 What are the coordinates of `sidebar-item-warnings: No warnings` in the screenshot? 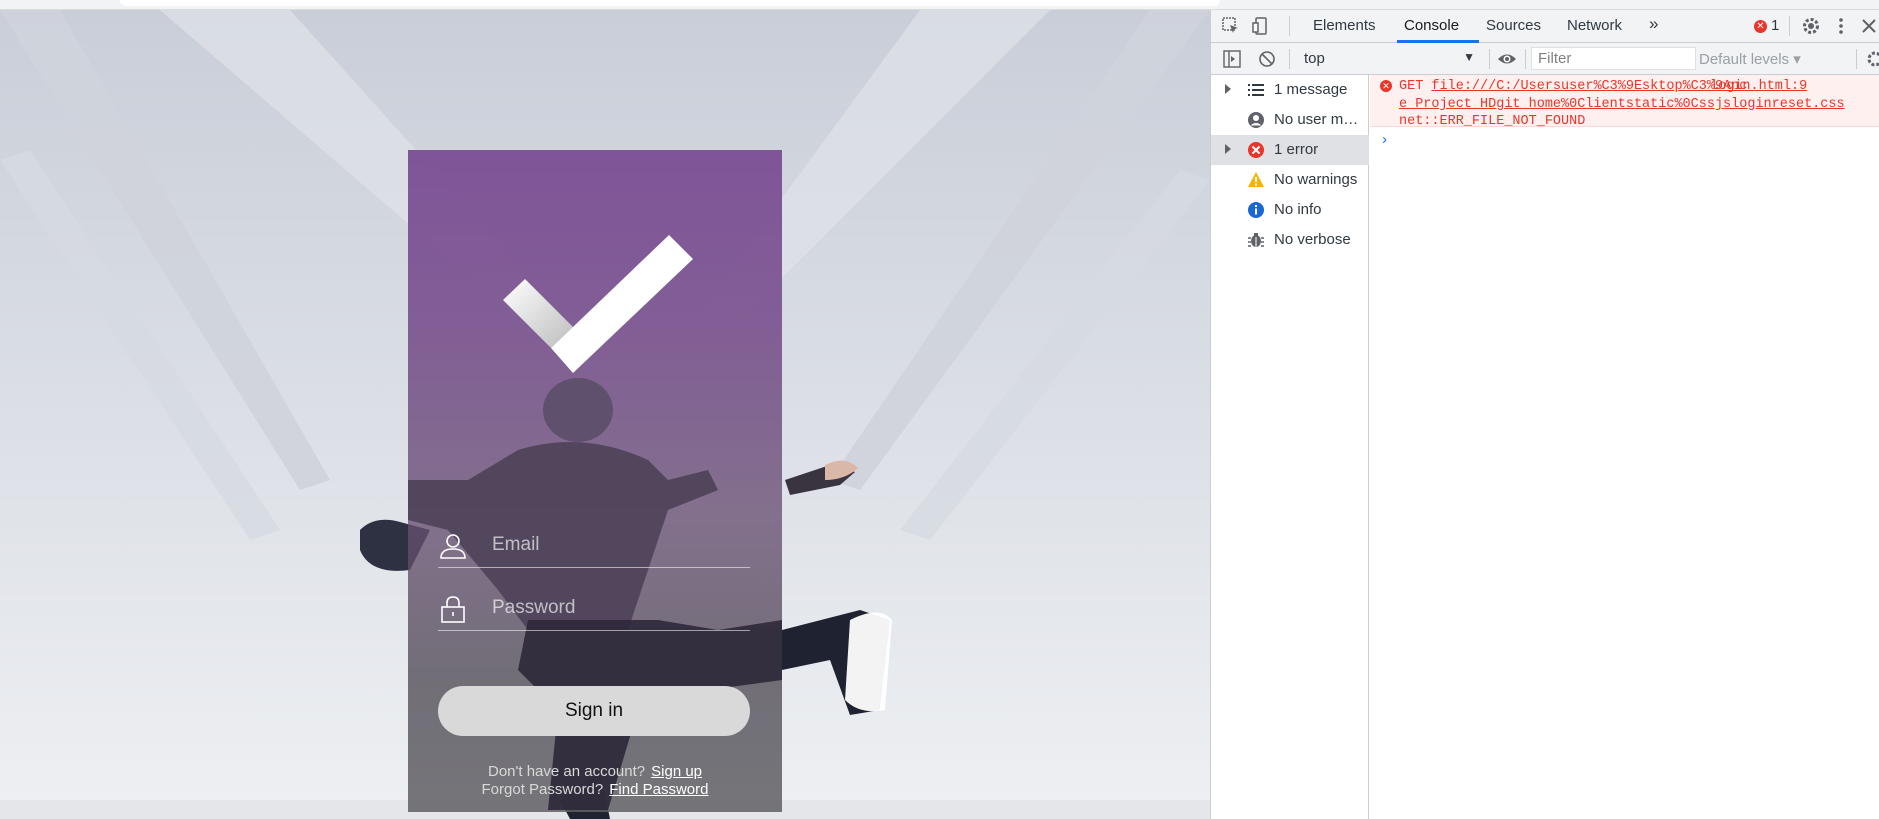 It's located at (1290, 180).